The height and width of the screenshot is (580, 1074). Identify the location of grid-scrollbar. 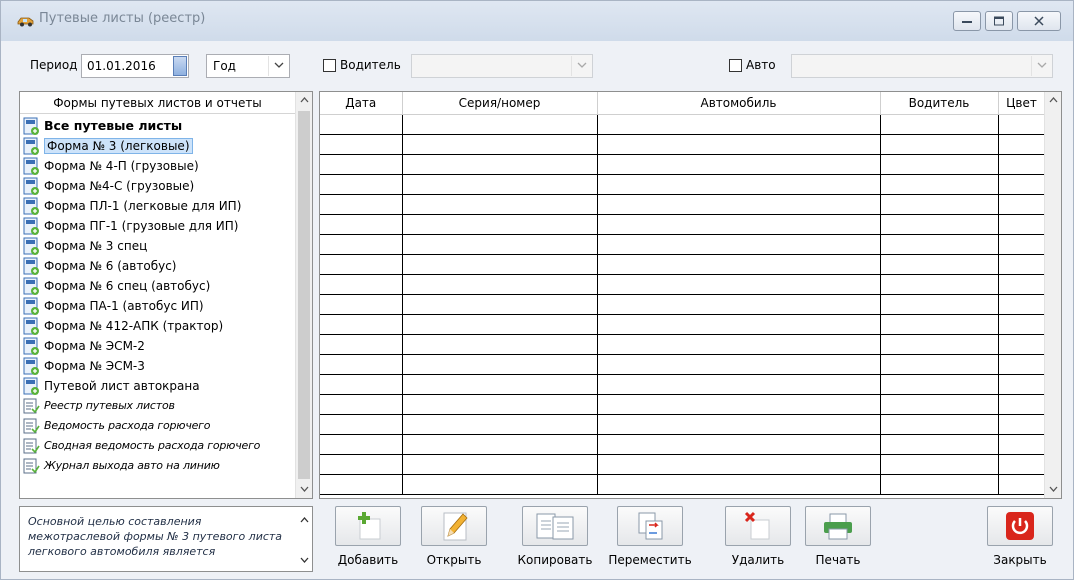
(1052, 295).